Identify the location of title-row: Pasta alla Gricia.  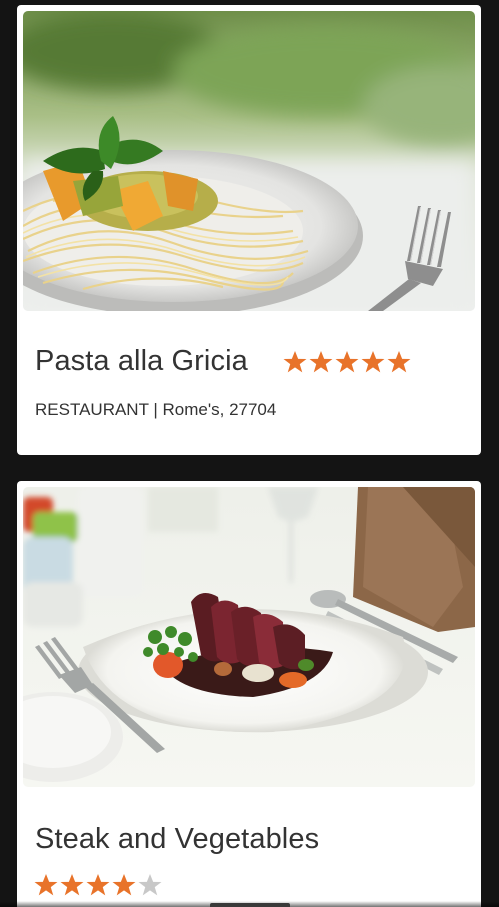
(249, 361).